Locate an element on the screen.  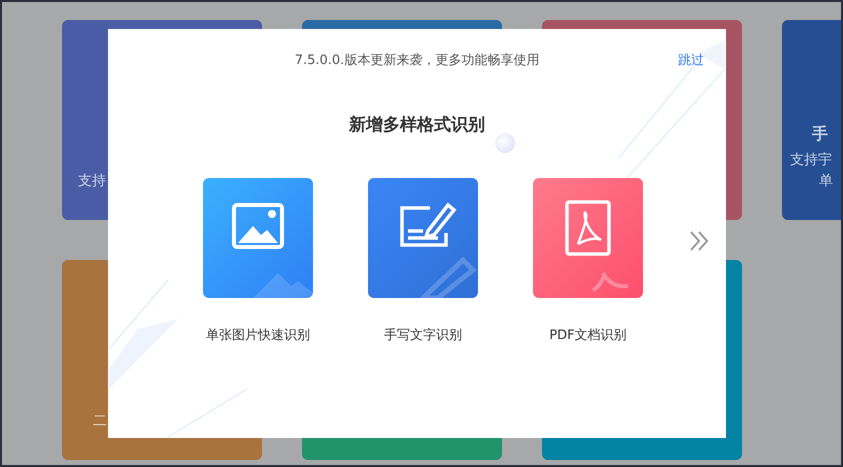
card-description: 单 is located at coordinates (826, 181).